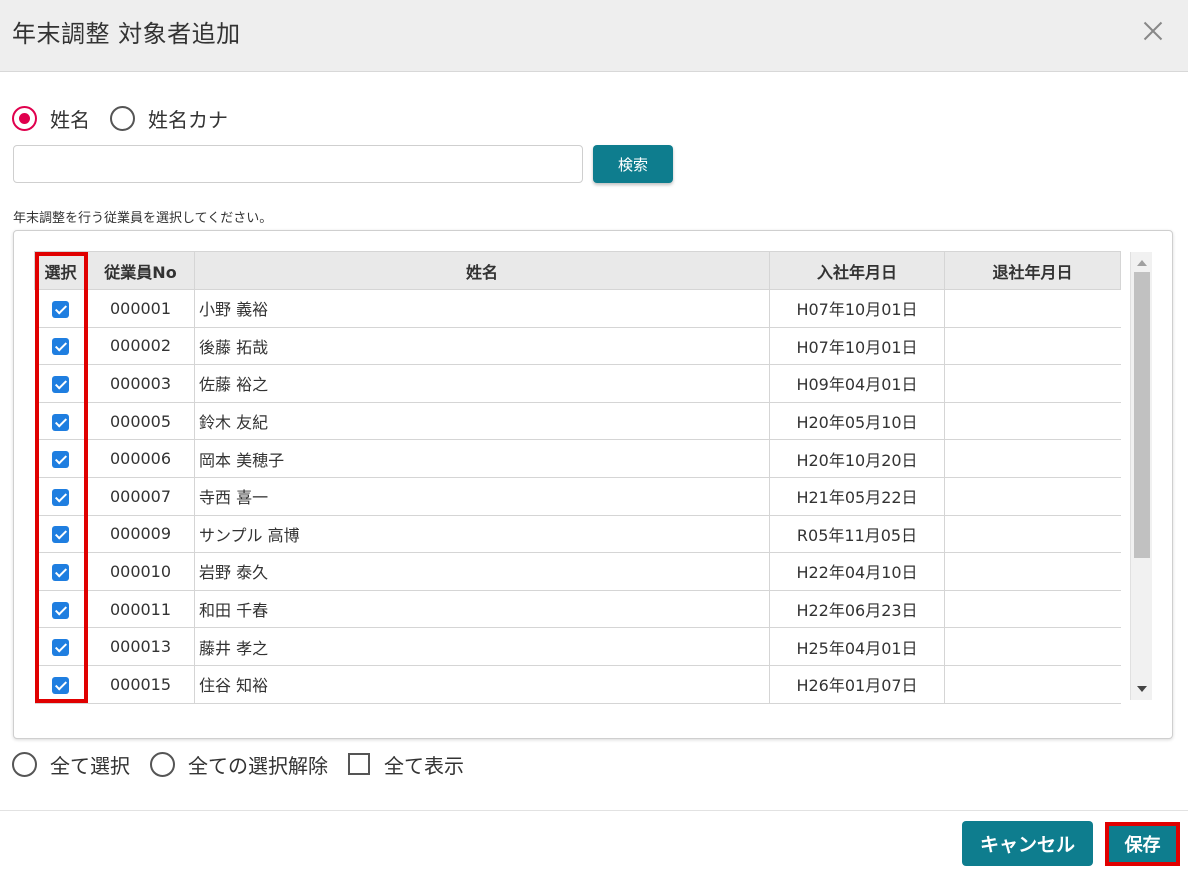 The width and height of the screenshot is (1188, 872). What do you see at coordinates (857, 571) in the screenshot?
I see `join-date-cell: H22年04月10日` at bounding box center [857, 571].